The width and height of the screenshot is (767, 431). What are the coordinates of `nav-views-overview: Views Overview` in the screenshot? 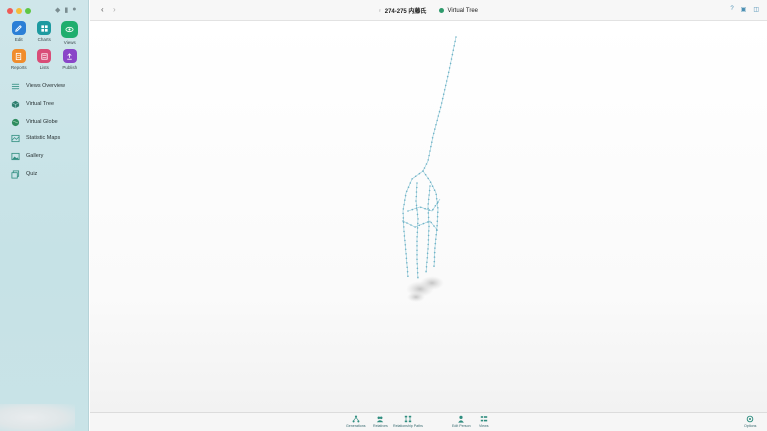 It's located at (44, 86).